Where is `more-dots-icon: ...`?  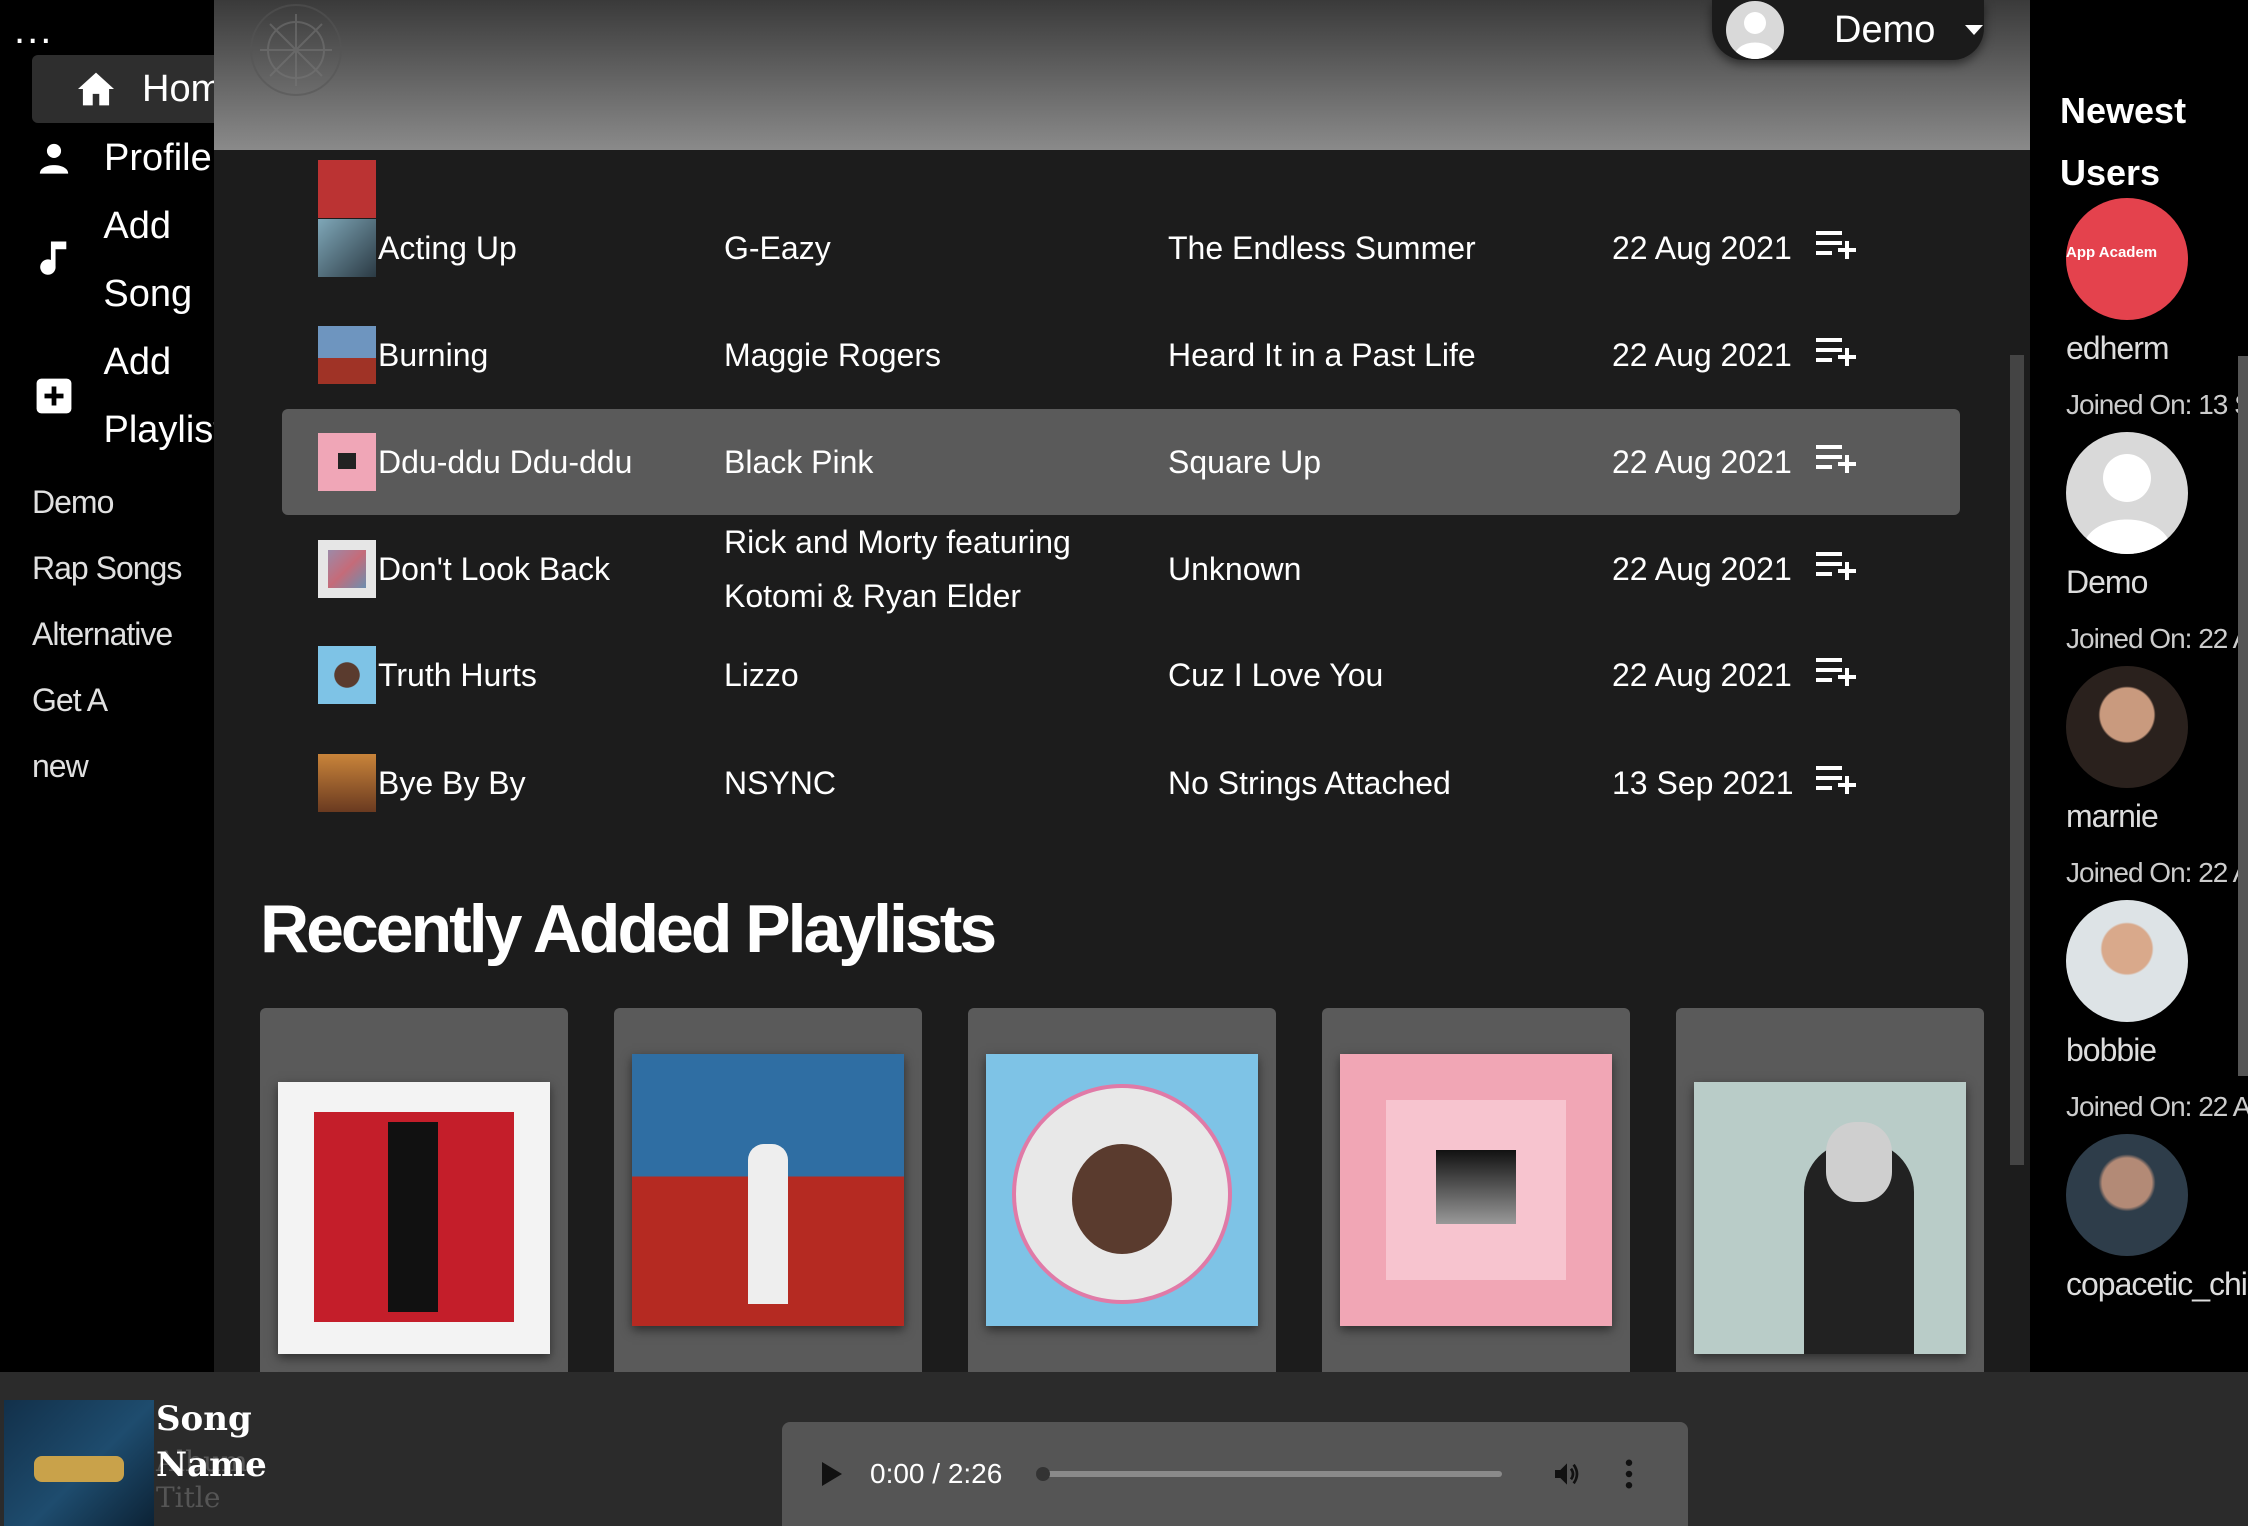
more-dots-icon: ... is located at coordinates (33, 30).